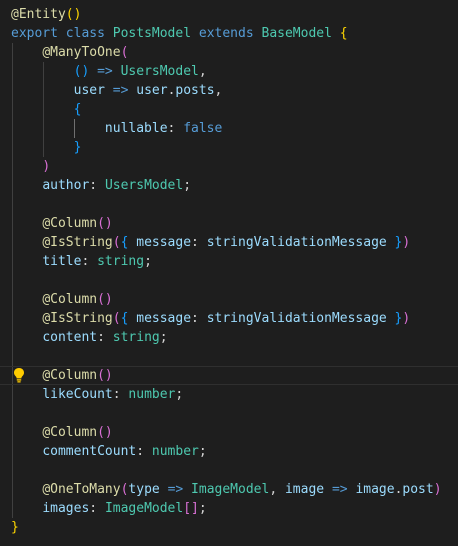  What do you see at coordinates (144, 489) in the screenshot?
I see `parameter-token: type` at bounding box center [144, 489].